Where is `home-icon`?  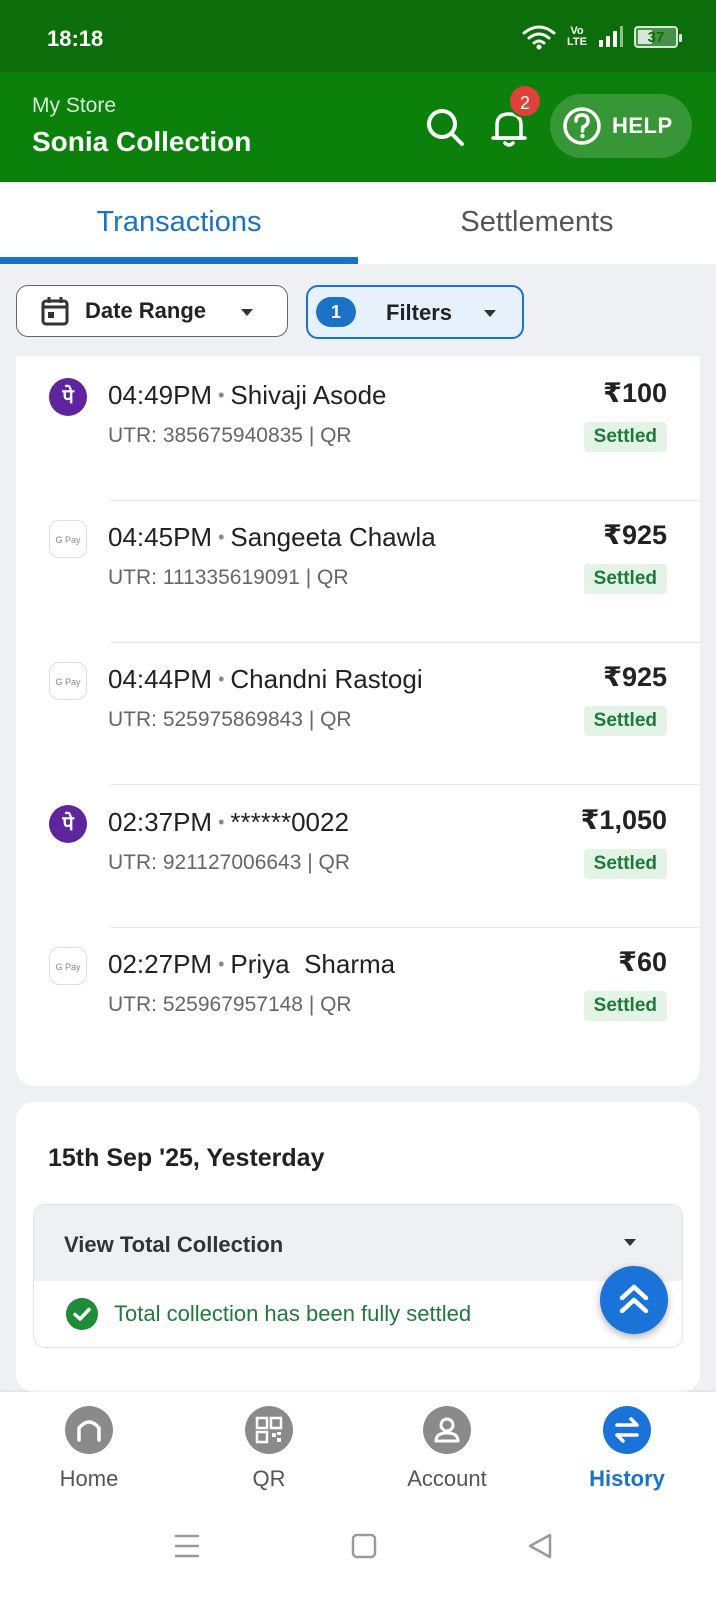
home-icon is located at coordinates (89, 1430).